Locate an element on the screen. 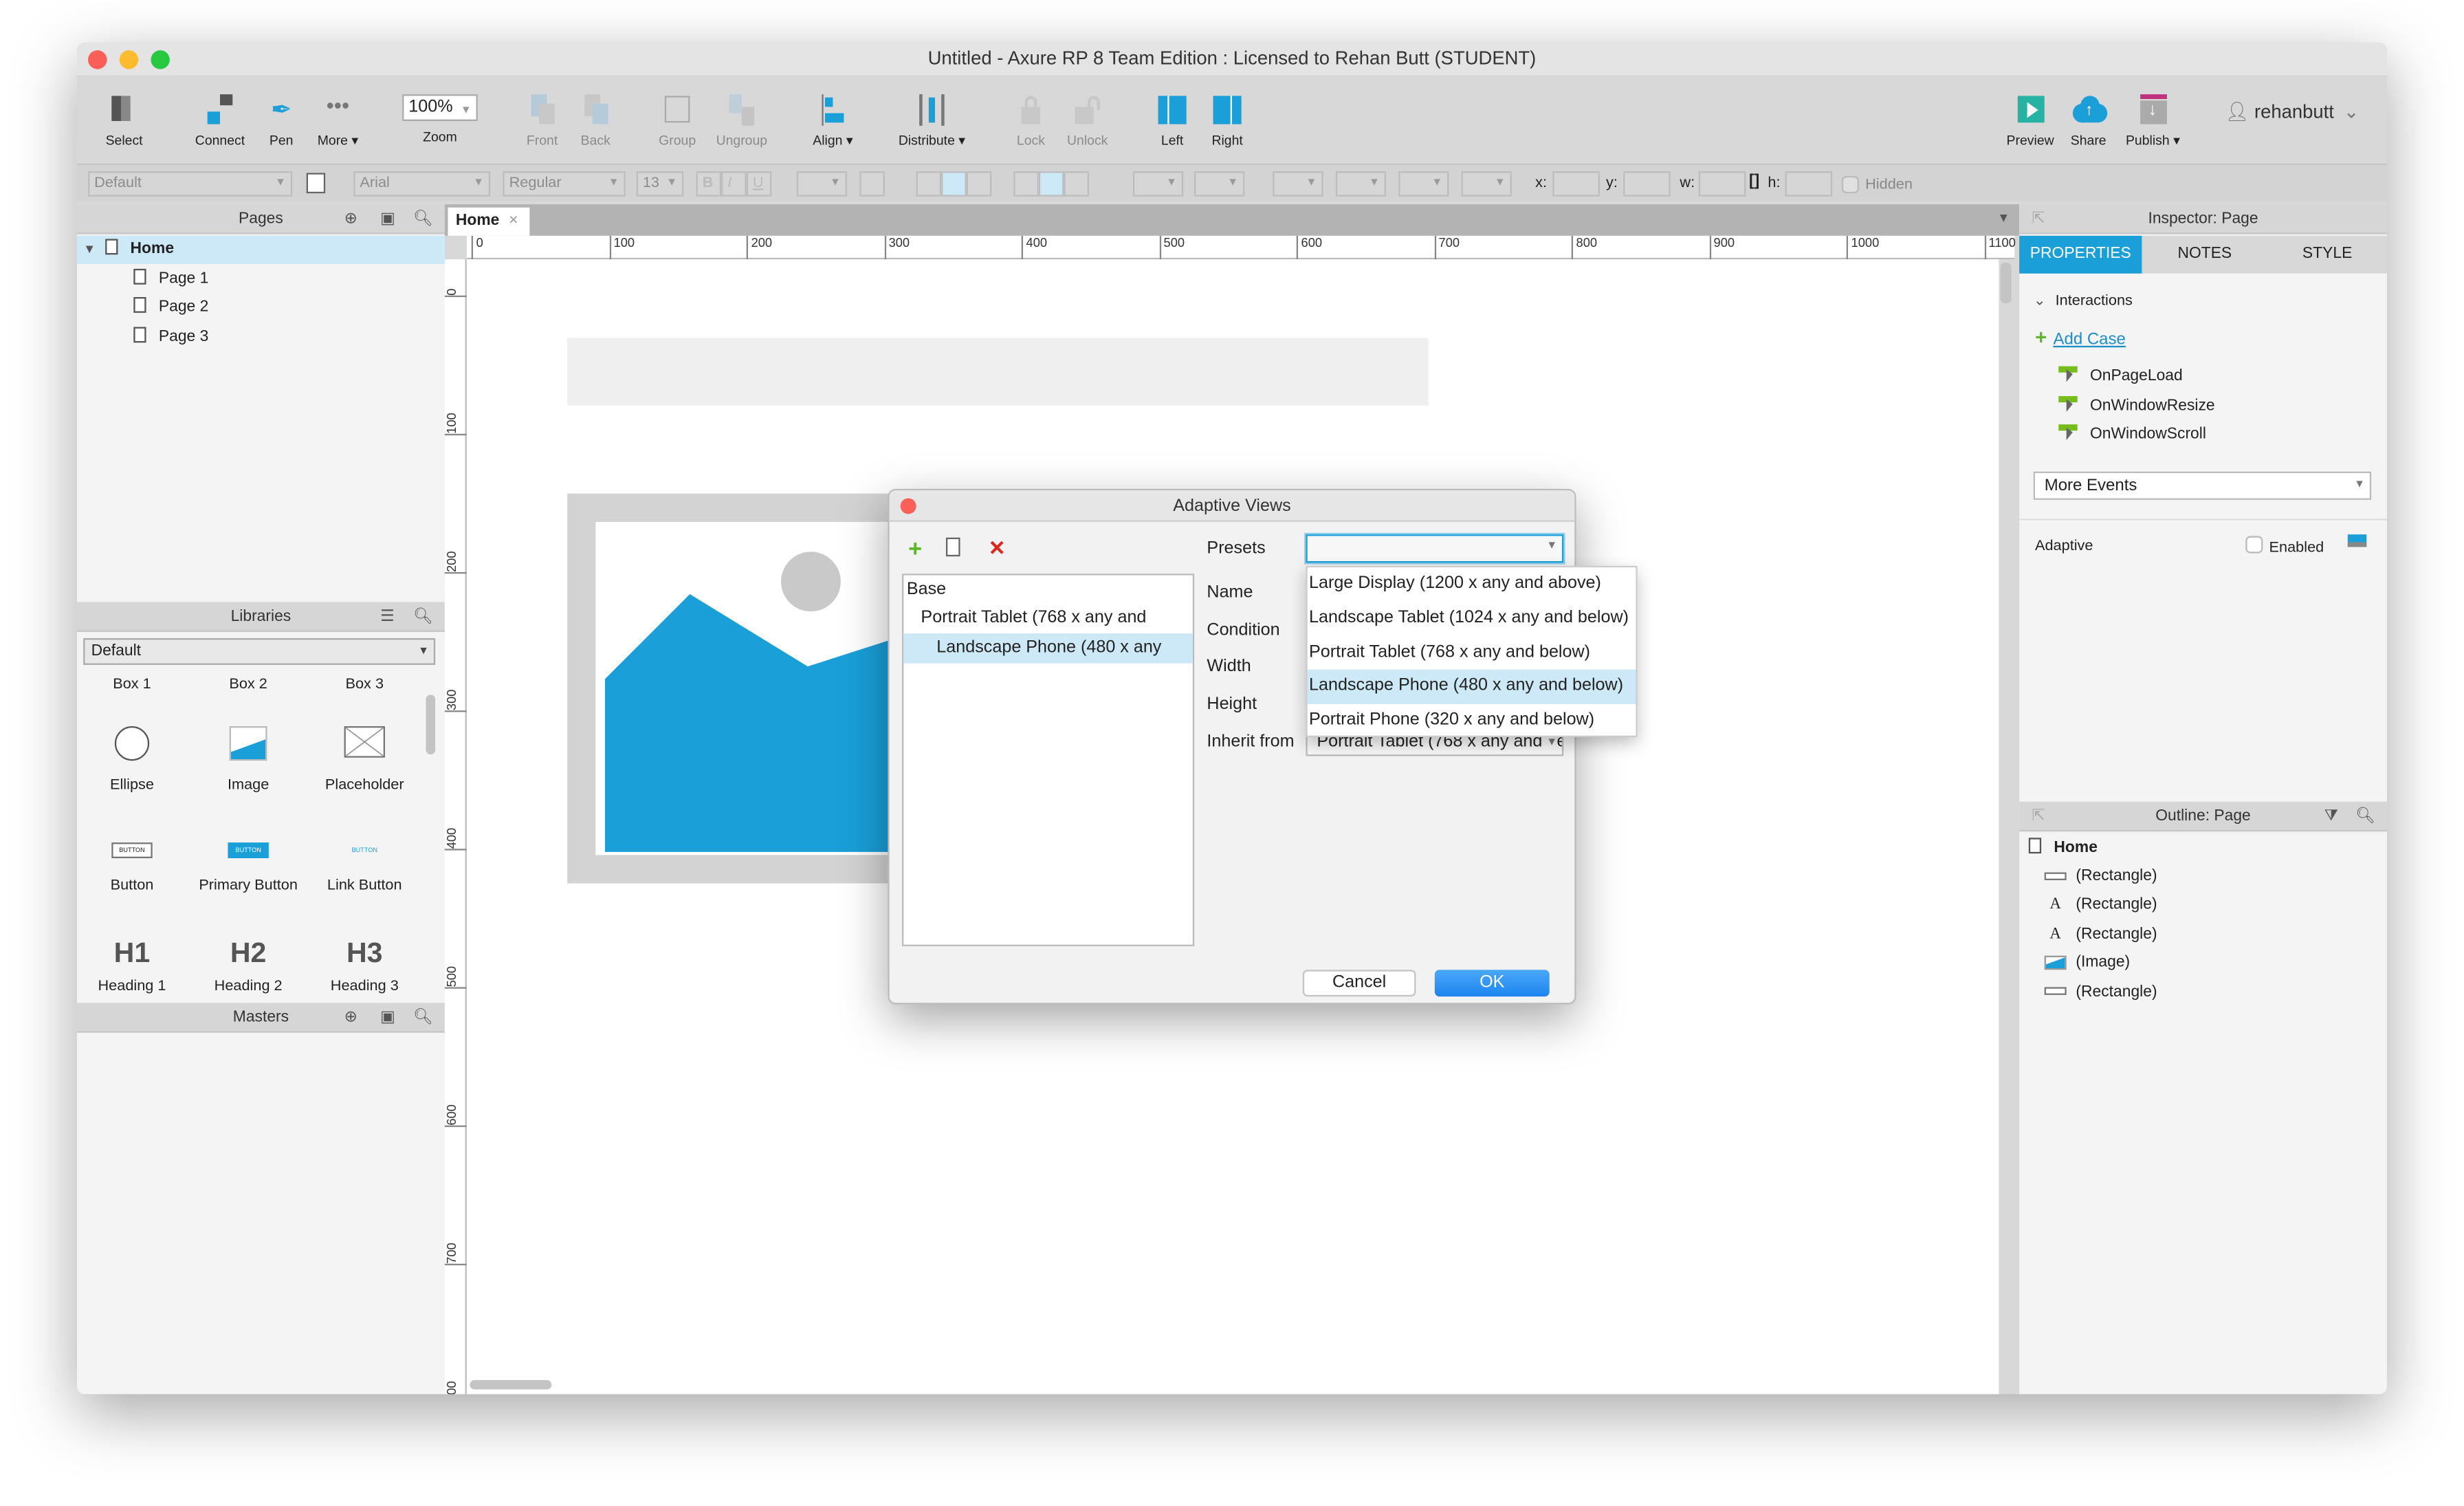 This screenshot has width=2464, height=1506. vertical-scrollbar is located at coordinates (2006, 283).